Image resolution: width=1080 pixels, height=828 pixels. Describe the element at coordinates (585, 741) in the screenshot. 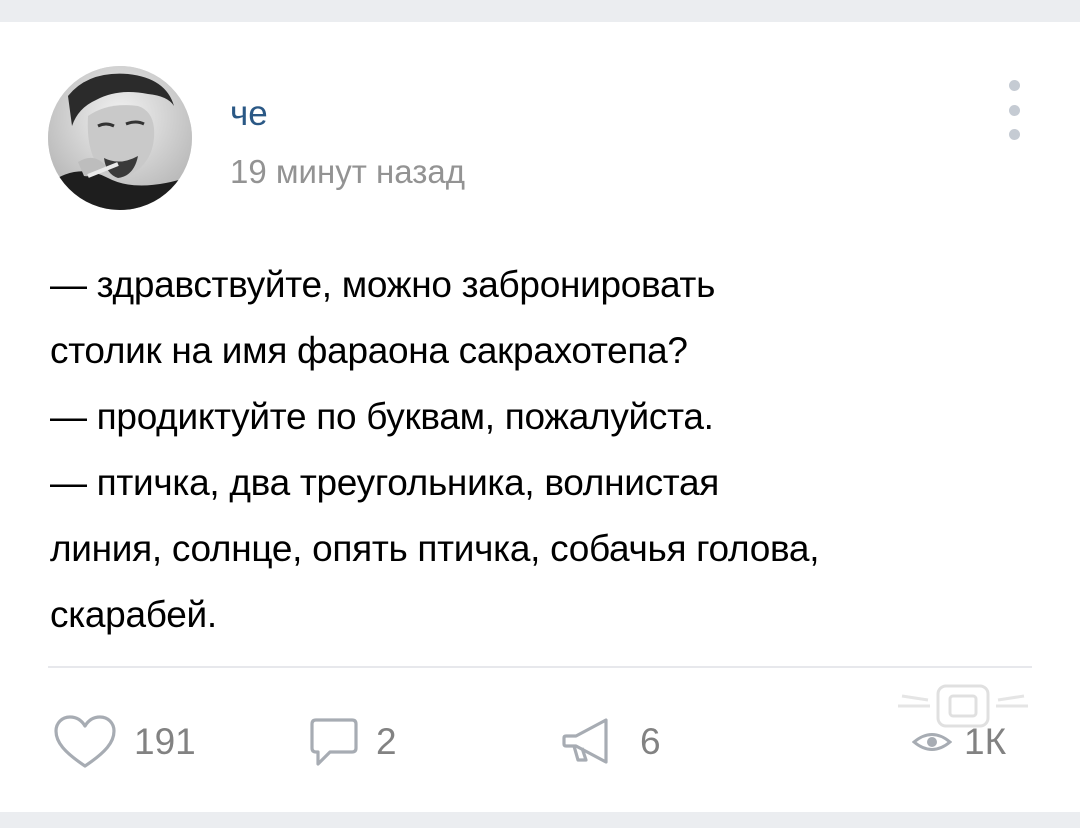

I see `share-megaphone-icon` at that location.